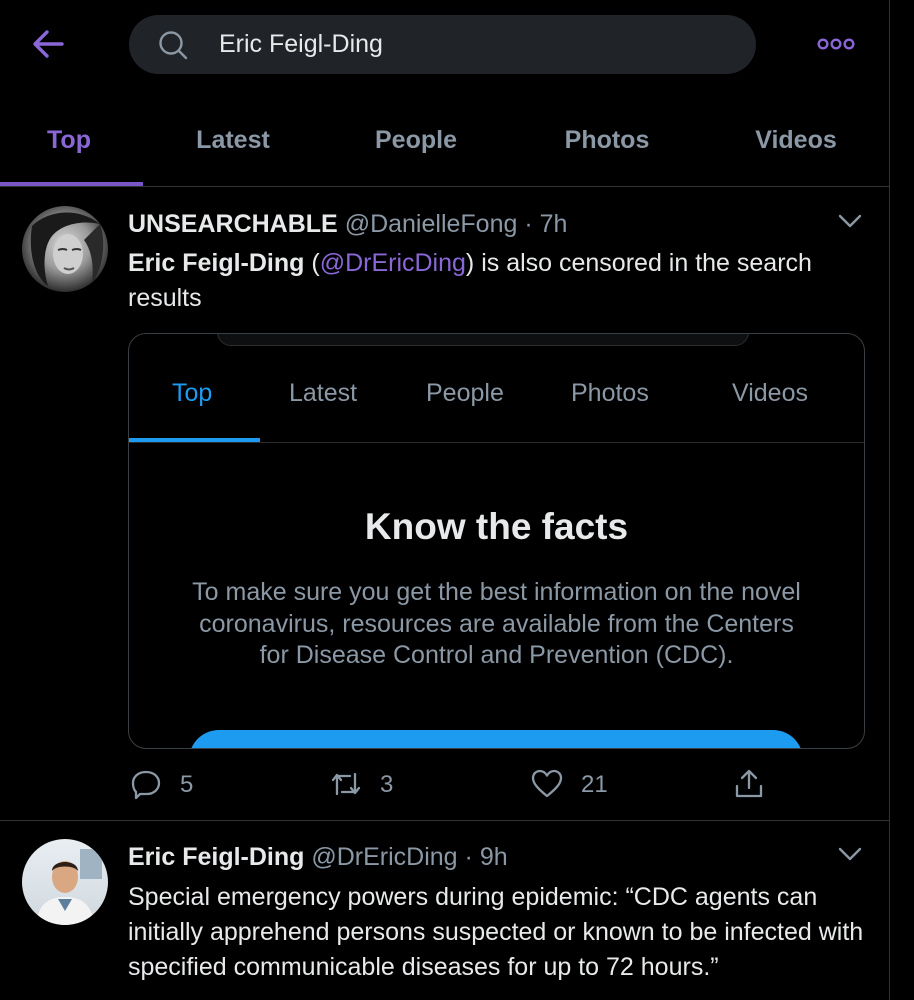 The width and height of the screenshot is (914, 1000). I want to click on more-options-button, so click(836, 44).